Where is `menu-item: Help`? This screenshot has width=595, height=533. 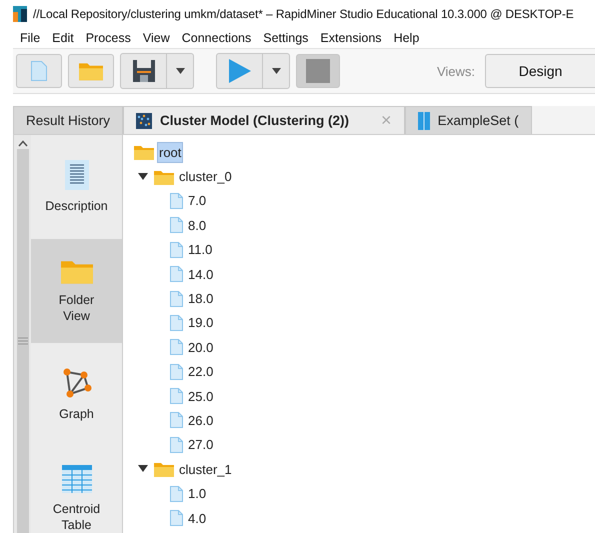 menu-item: Help is located at coordinates (407, 38).